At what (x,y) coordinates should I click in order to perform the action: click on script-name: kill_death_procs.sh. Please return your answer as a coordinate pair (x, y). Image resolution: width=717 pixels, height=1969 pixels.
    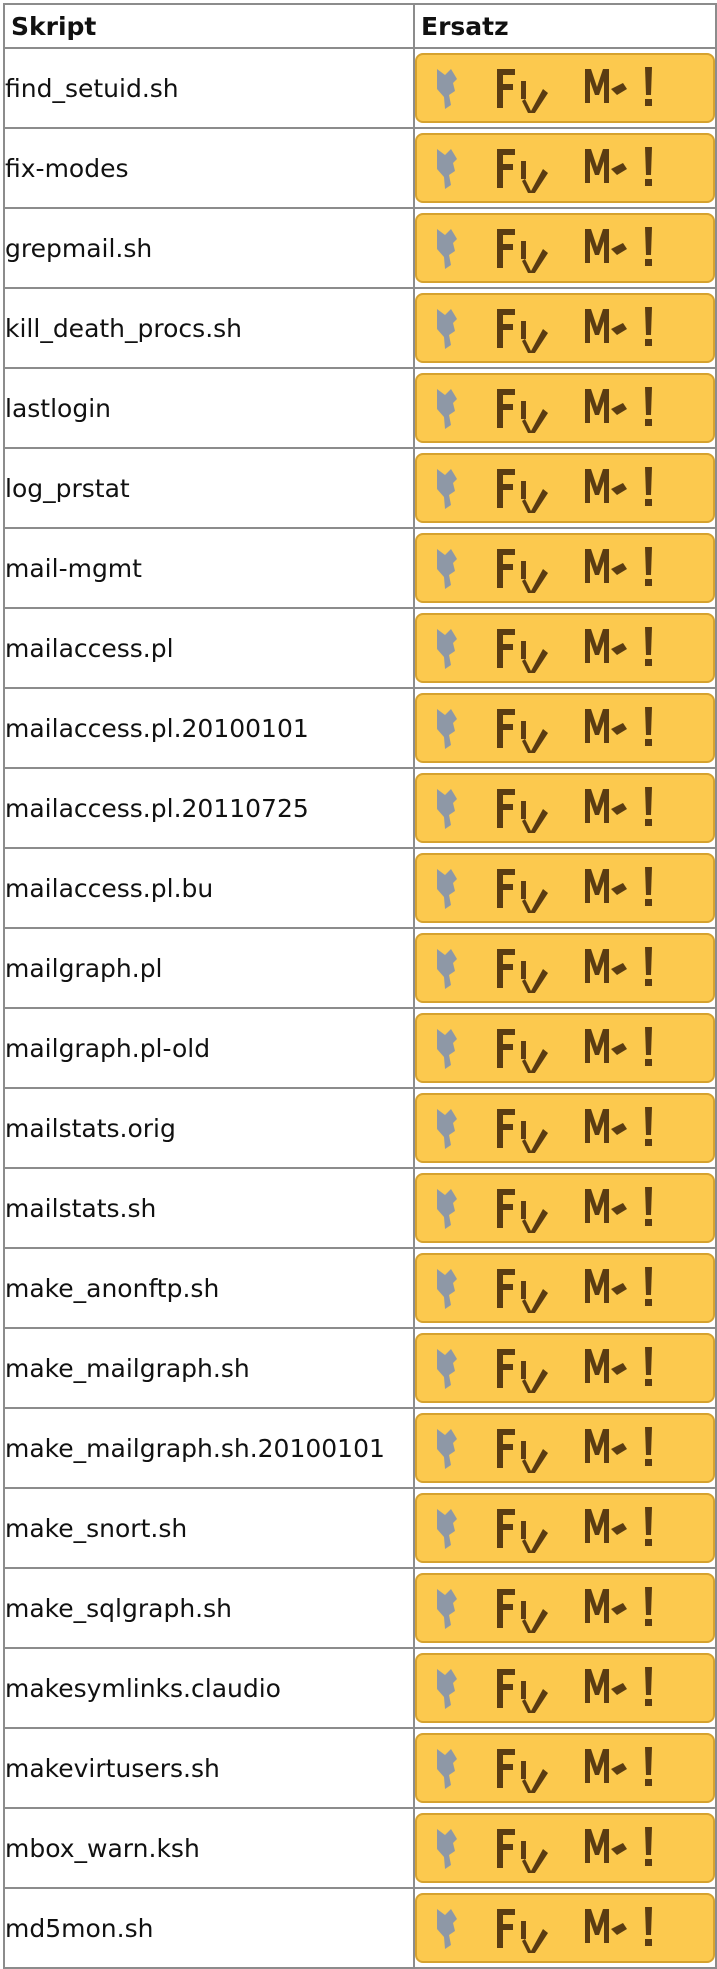
    Looking at the image, I should click on (209, 328).